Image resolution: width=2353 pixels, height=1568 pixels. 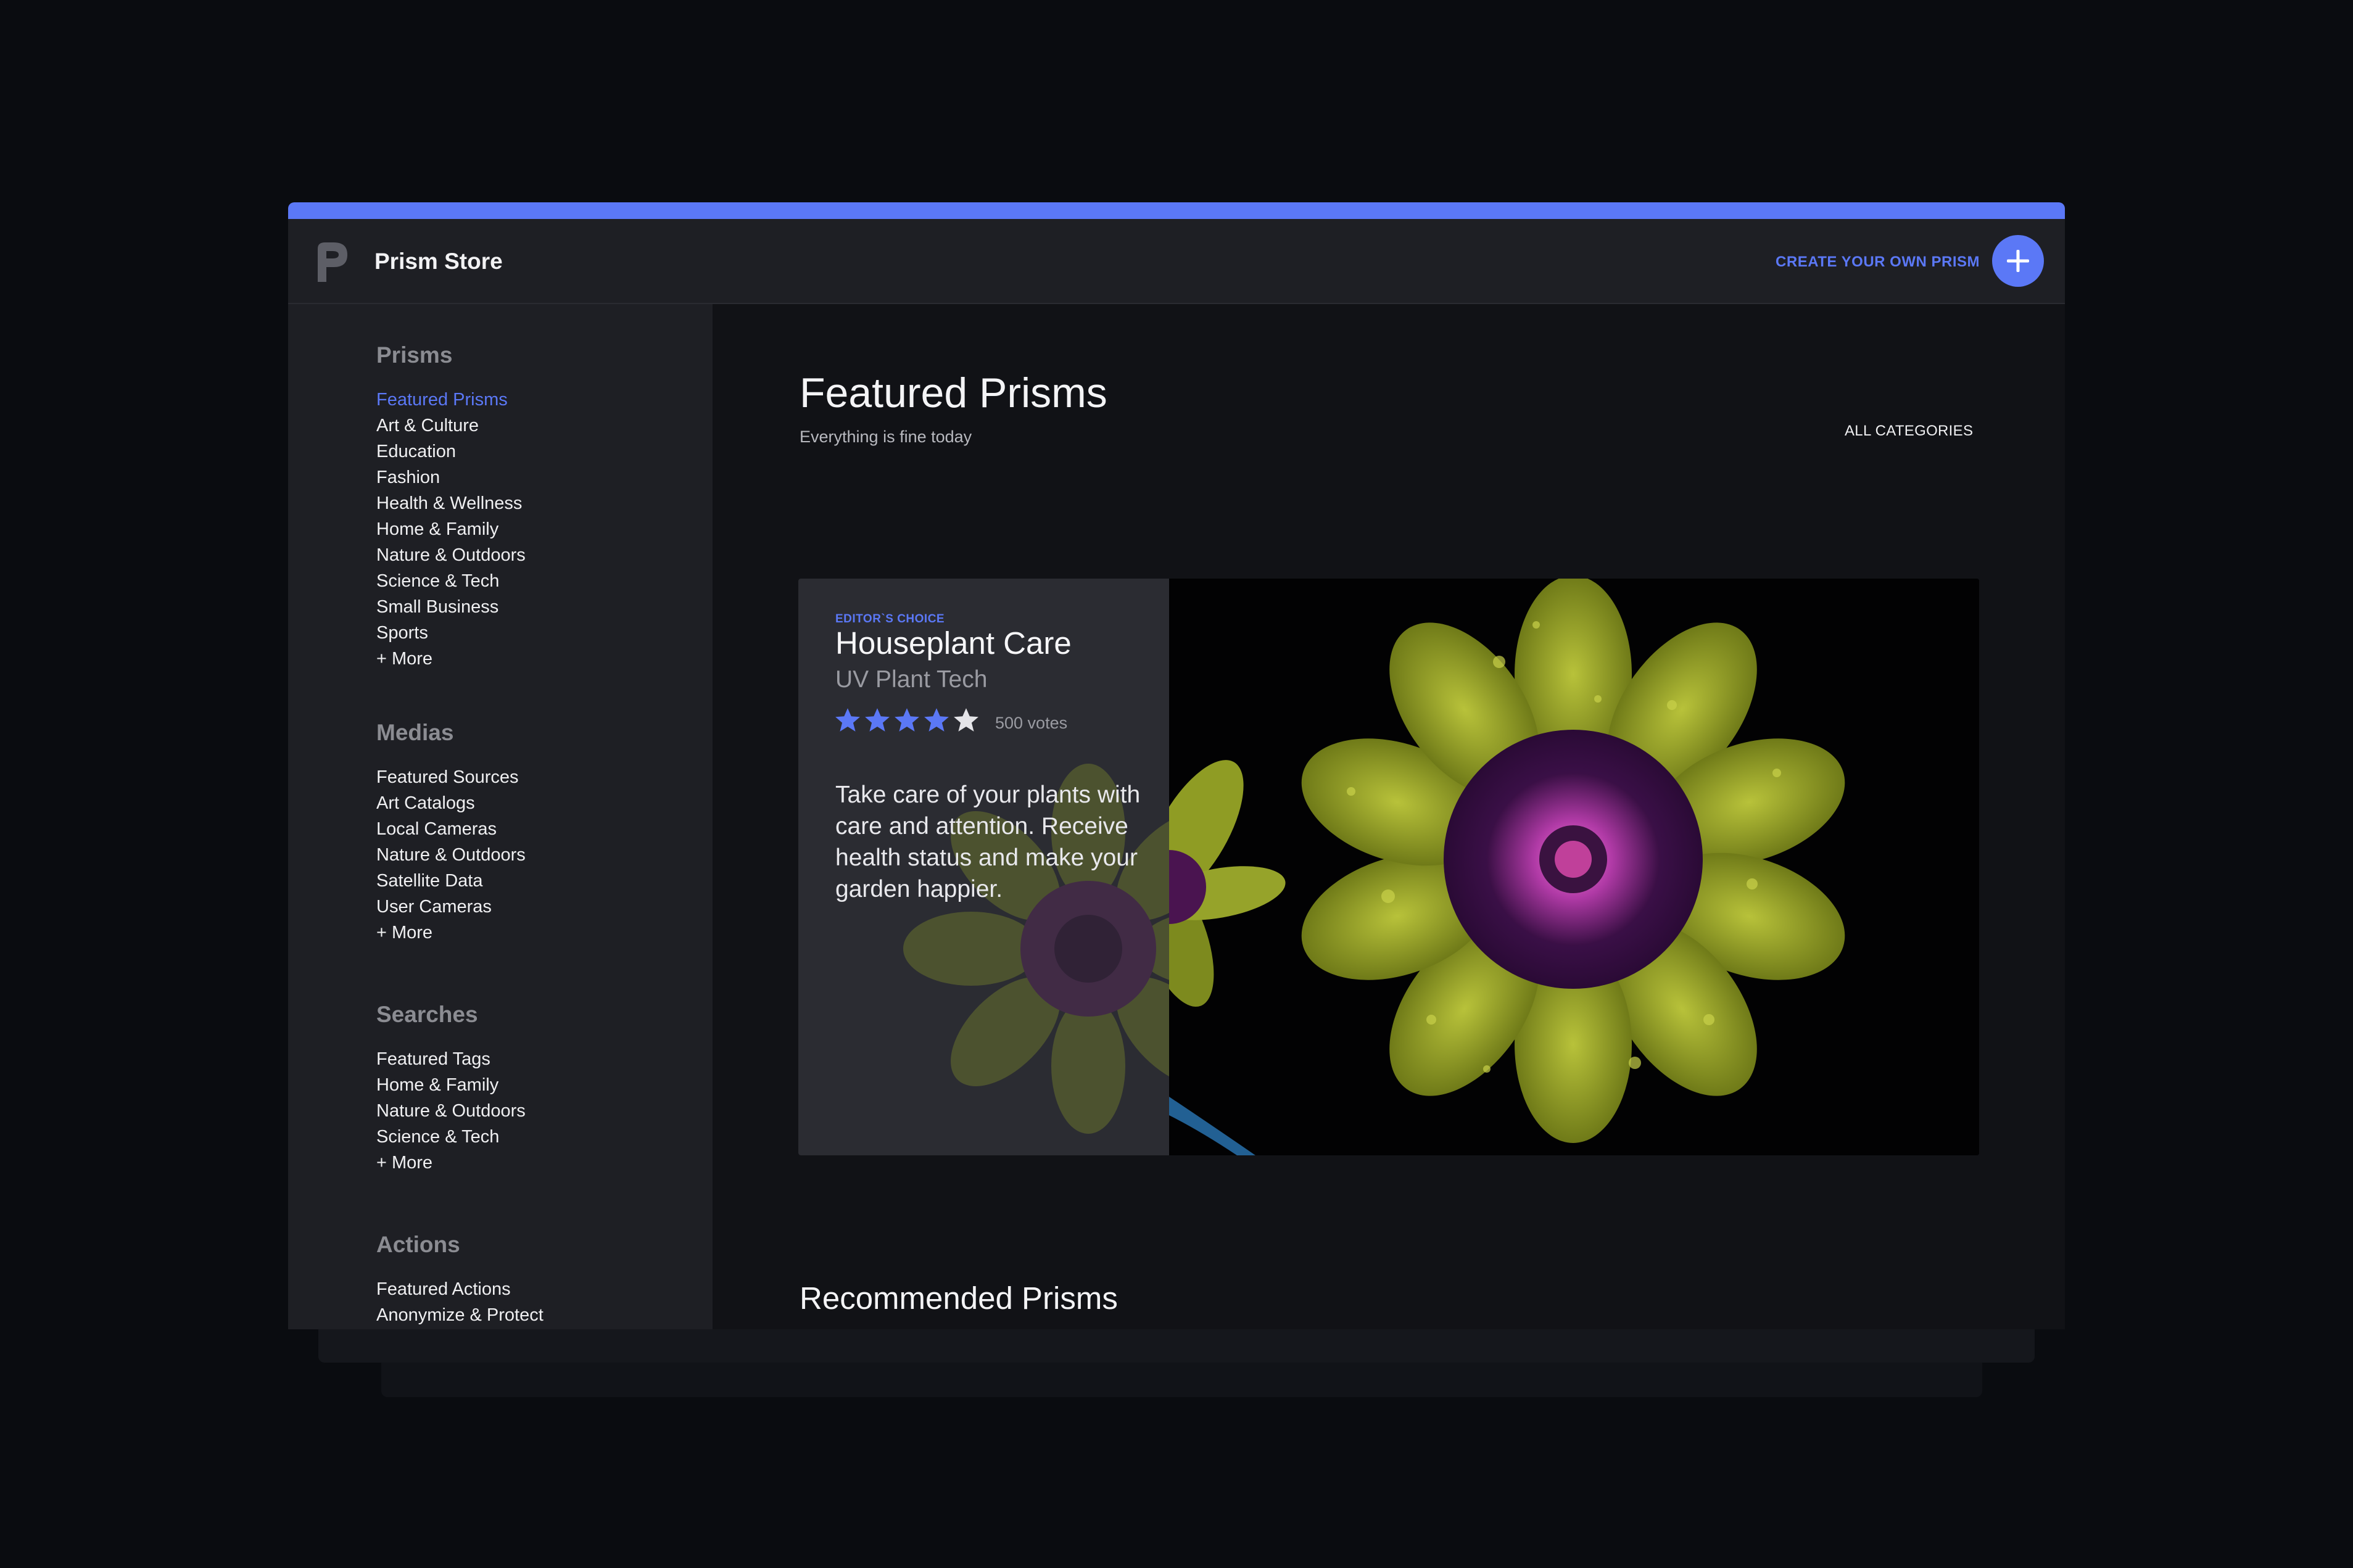 What do you see at coordinates (438, 261) in the screenshot?
I see `app-title: Prism Store` at bounding box center [438, 261].